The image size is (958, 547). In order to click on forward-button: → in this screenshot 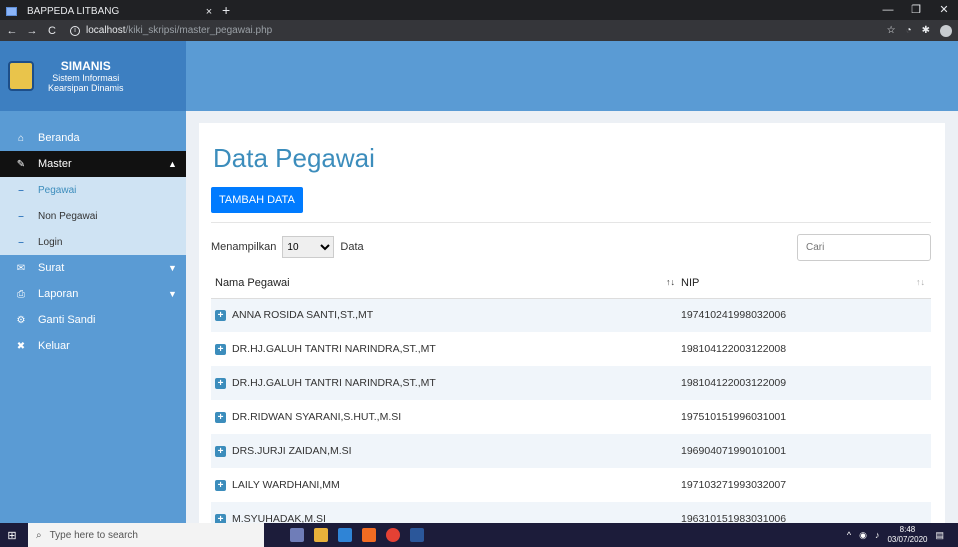, I will do `click(32, 31)`.